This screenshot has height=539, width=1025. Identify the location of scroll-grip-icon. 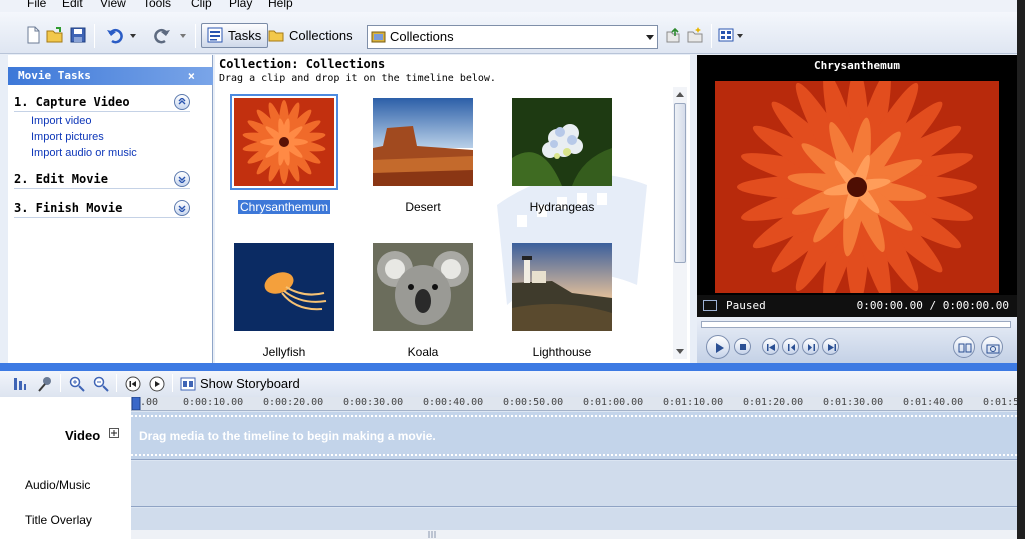
(432, 534).